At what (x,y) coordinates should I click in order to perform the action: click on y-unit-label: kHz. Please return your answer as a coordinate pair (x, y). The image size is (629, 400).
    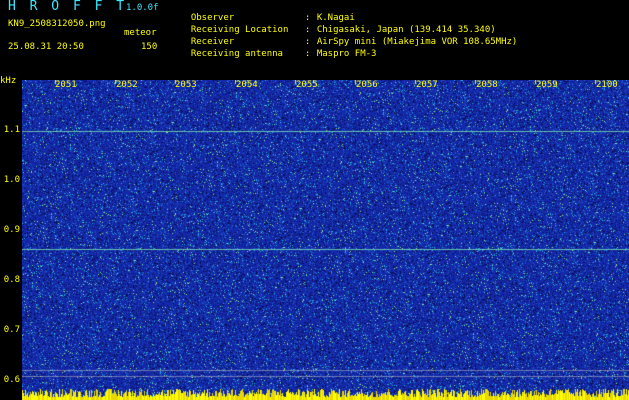
    Looking at the image, I should click on (8, 81).